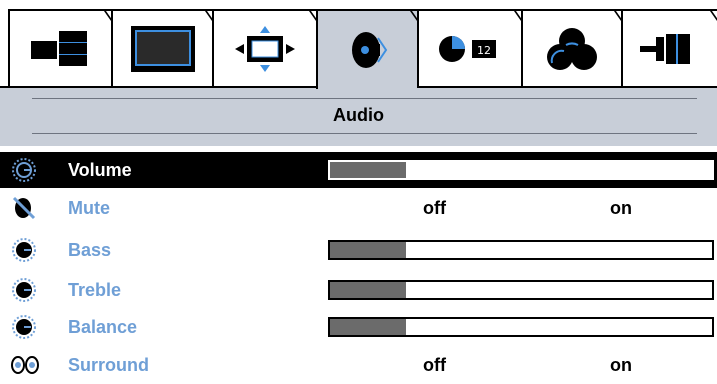  Describe the element at coordinates (89, 208) in the screenshot. I see `row-label: Mute` at that location.